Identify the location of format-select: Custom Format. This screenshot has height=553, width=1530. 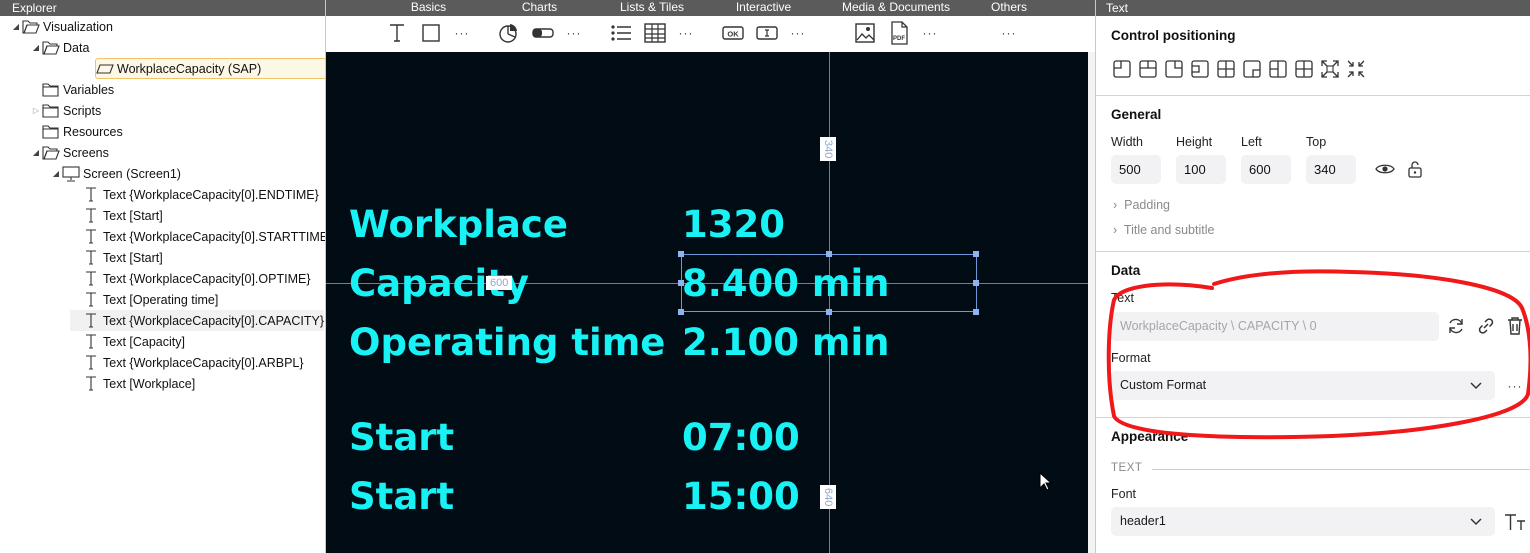
(1303, 385).